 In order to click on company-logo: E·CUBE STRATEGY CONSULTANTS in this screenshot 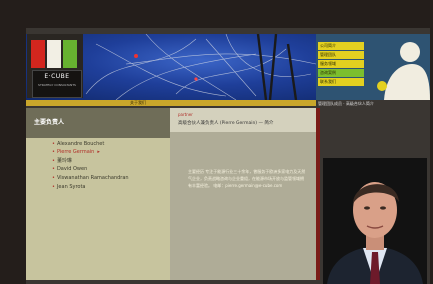, I will do `click(57, 84)`.